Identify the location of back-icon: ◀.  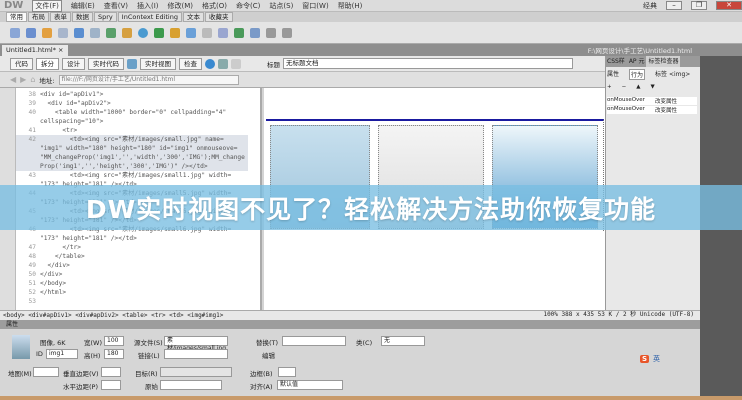
(13, 79).